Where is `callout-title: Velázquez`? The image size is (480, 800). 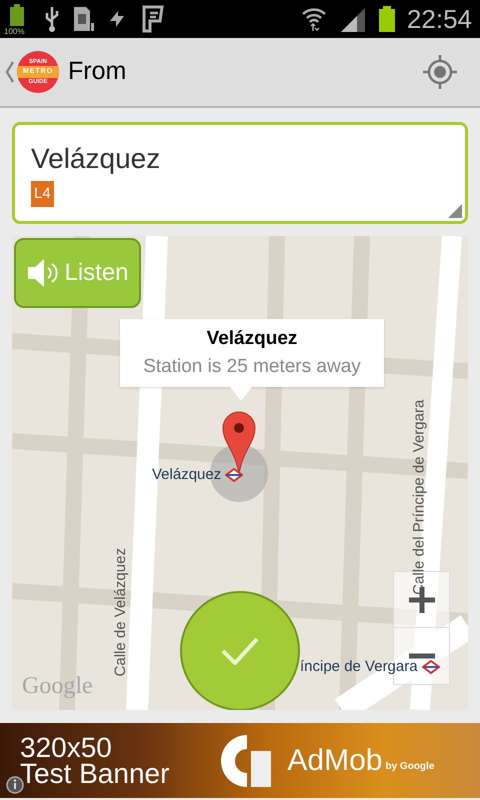 callout-title: Velázquez is located at coordinates (252, 338).